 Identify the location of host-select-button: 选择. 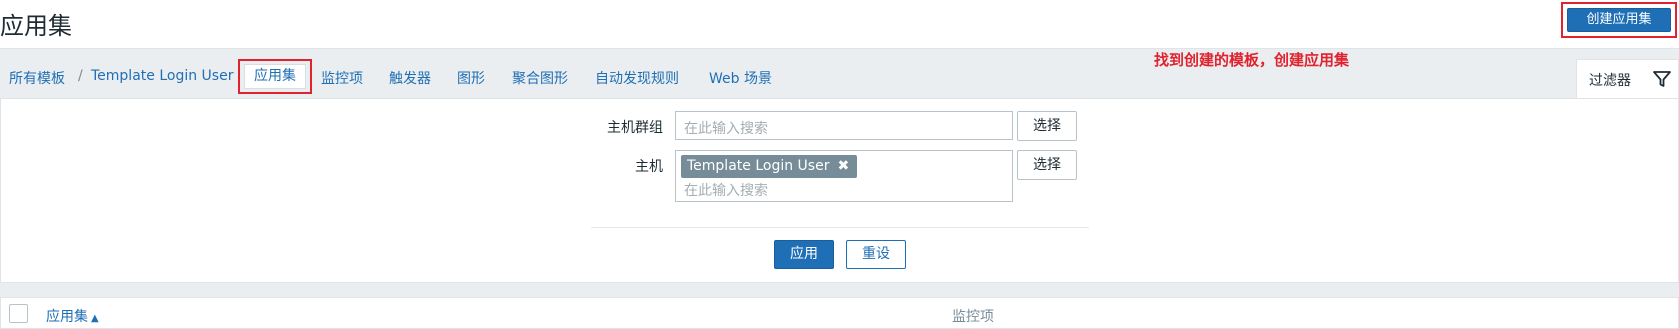
(1047, 165).